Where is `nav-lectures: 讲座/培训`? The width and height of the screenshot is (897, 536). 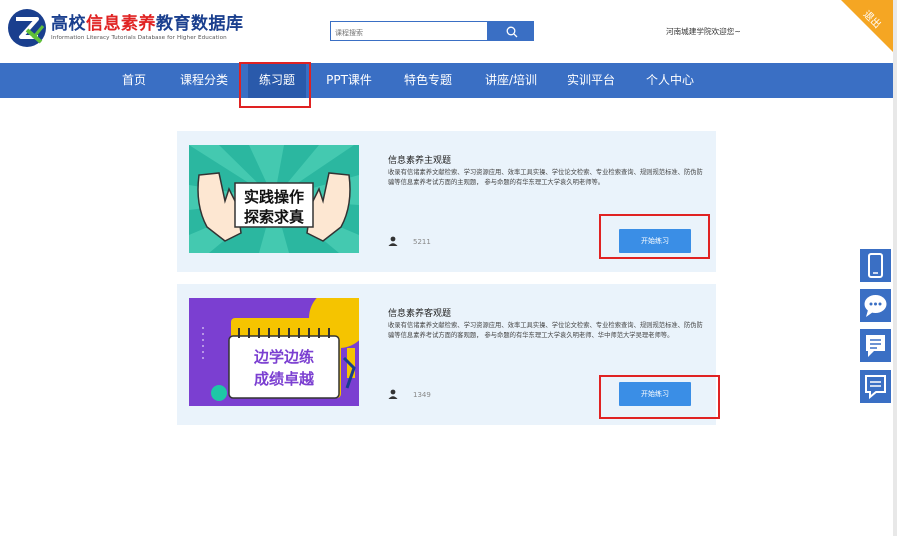
nav-lectures: 讲座/培训 is located at coordinates (511, 80).